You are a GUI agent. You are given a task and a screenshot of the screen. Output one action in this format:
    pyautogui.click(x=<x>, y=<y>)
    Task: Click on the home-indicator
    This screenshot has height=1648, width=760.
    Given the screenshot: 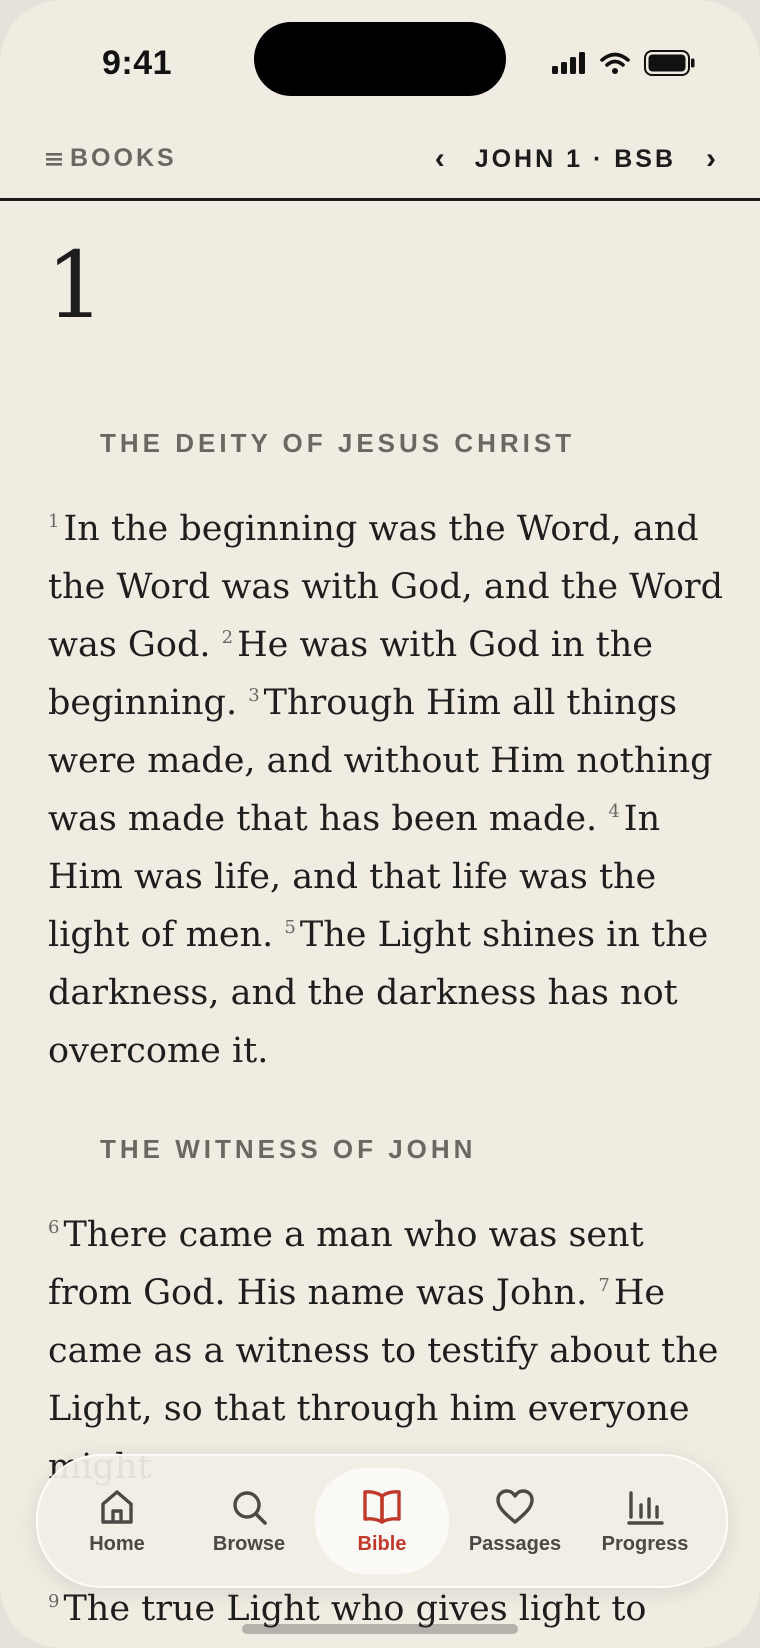 What is the action you would take?
    pyautogui.click(x=380, y=1629)
    